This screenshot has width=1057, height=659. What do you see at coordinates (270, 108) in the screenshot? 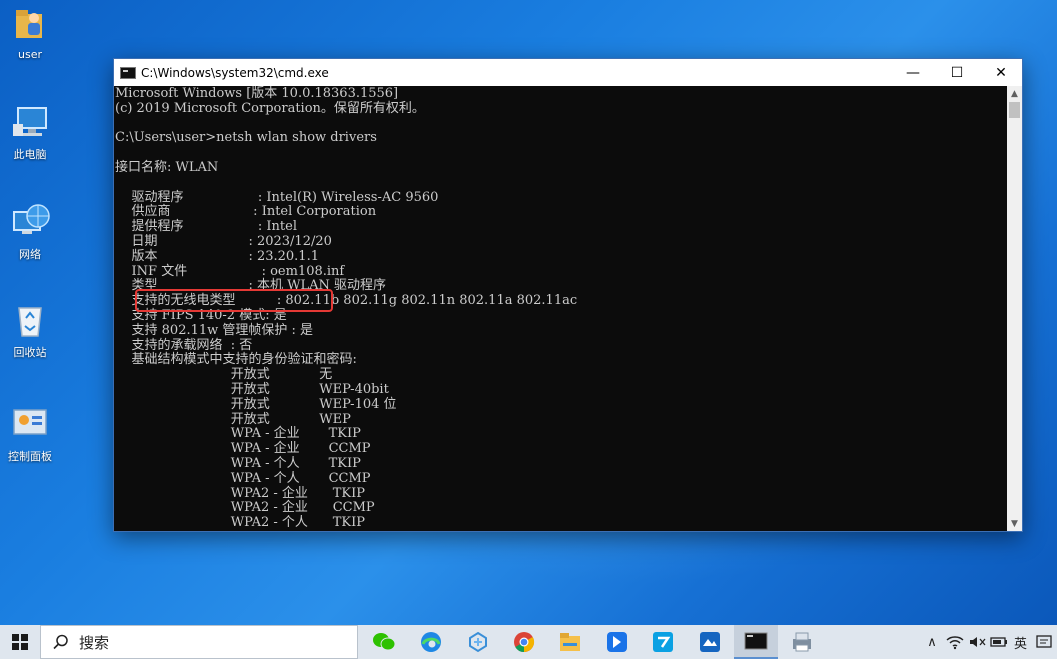
I see `console-line: (c) 2019 Microsoft Corporation。保留所有权利。` at bounding box center [270, 108].